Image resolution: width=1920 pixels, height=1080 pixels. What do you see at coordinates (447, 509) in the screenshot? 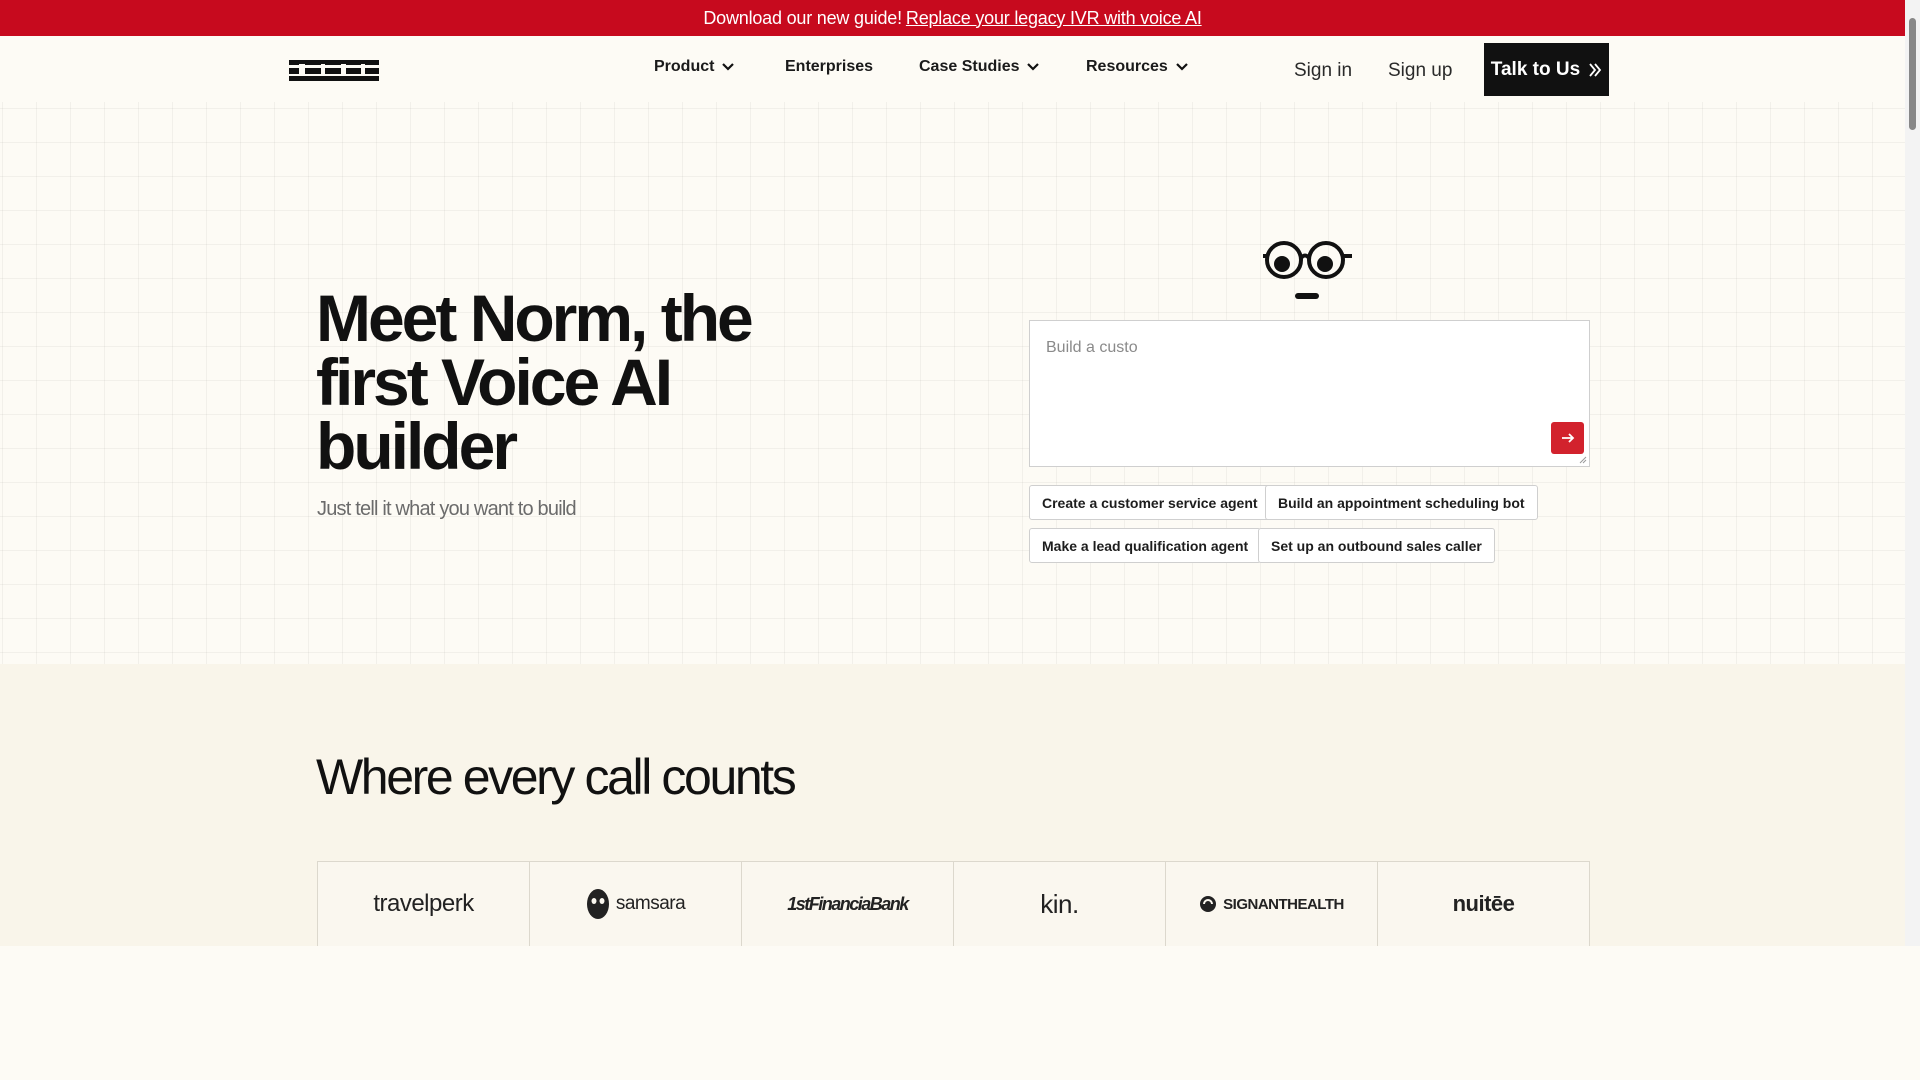
I see `hero-subhead: Just tell it what you want to build` at bounding box center [447, 509].